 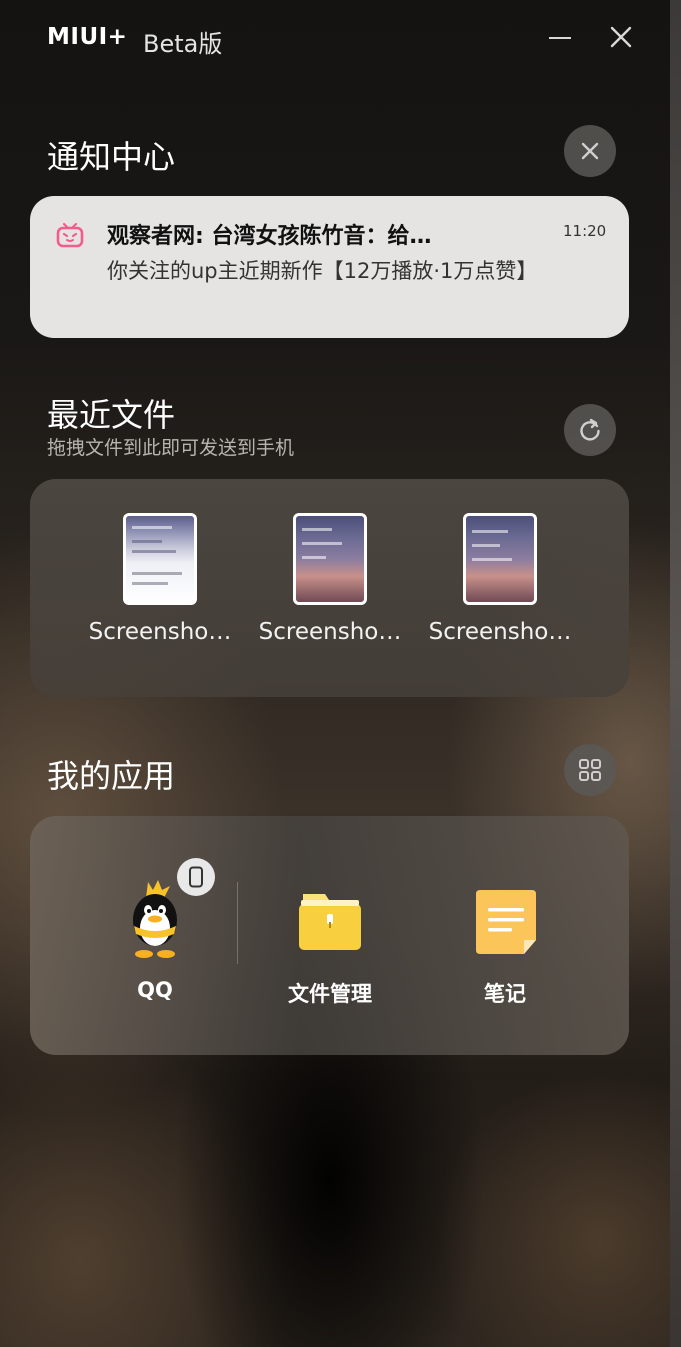 I want to click on close-window-button, so click(x=620, y=38).